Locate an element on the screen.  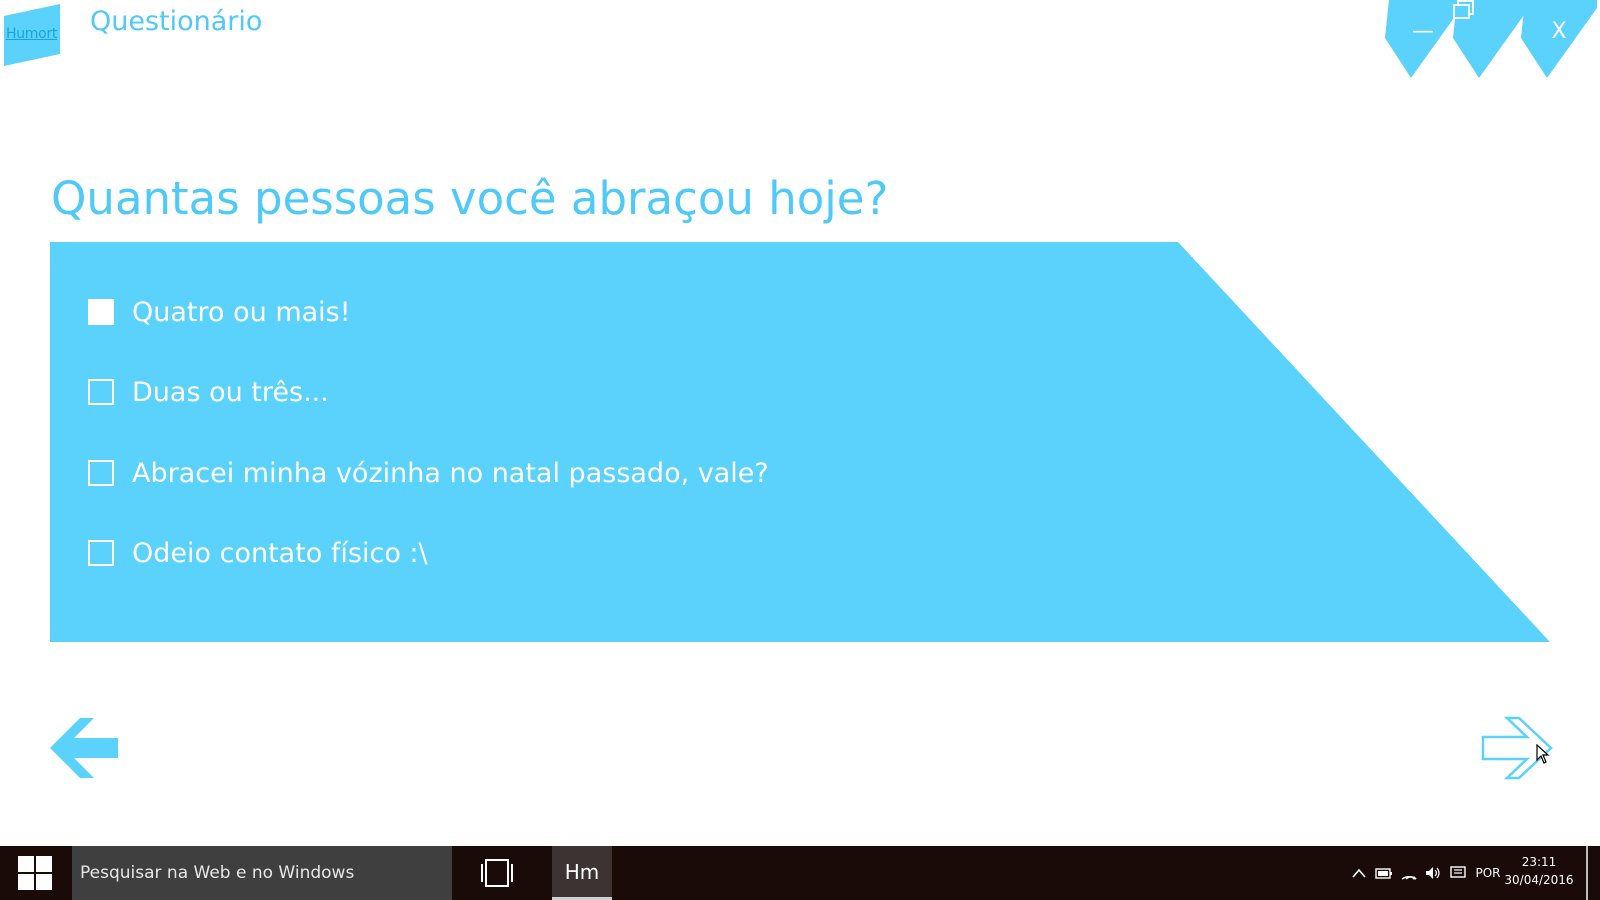
option-item-4: Odeio contato físico :\ is located at coordinates (258, 553).